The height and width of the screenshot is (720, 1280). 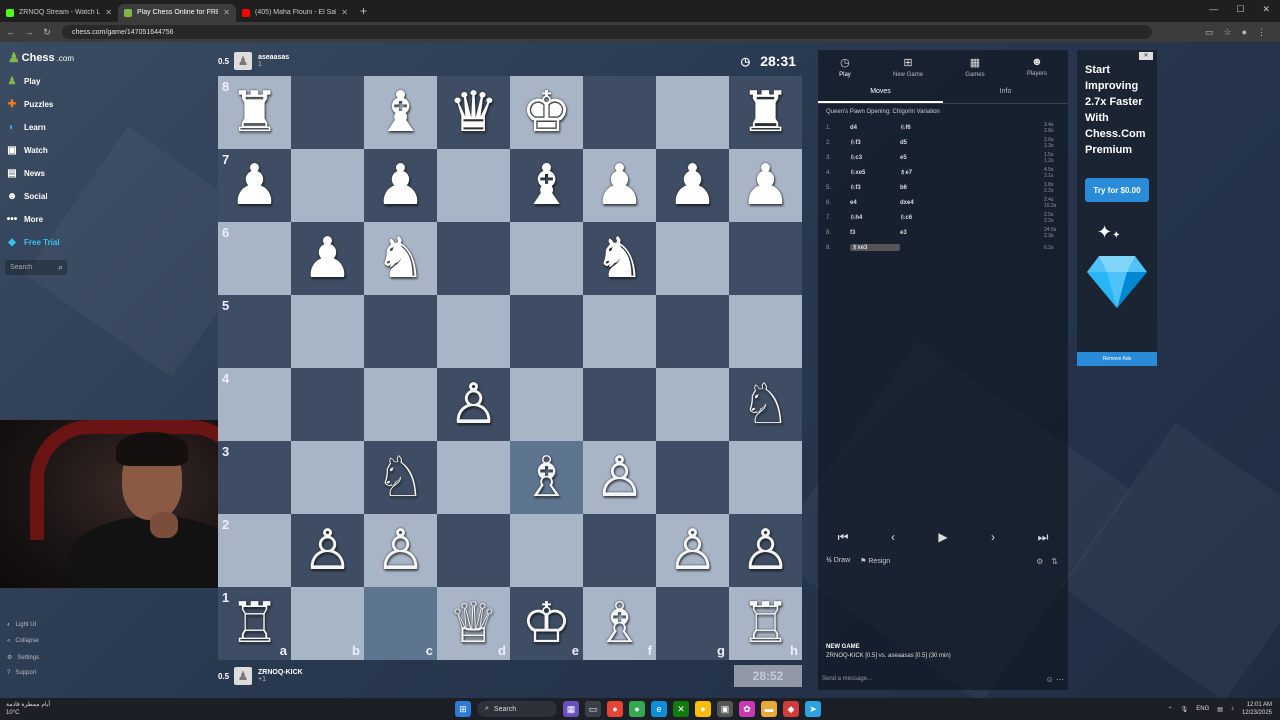 I want to click on first-move-button: ⏮, so click(x=843, y=537).